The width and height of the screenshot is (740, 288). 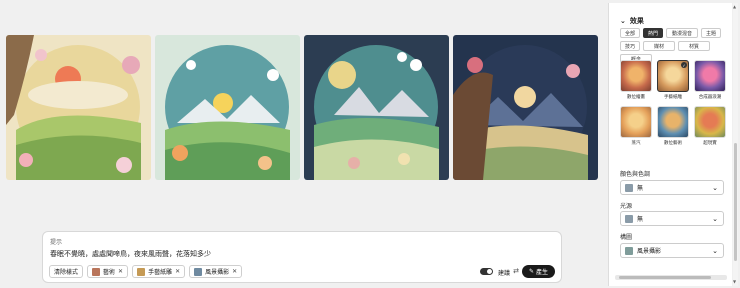 What do you see at coordinates (56, 242) in the screenshot?
I see `prompt-label: 提示` at bounding box center [56, 242].